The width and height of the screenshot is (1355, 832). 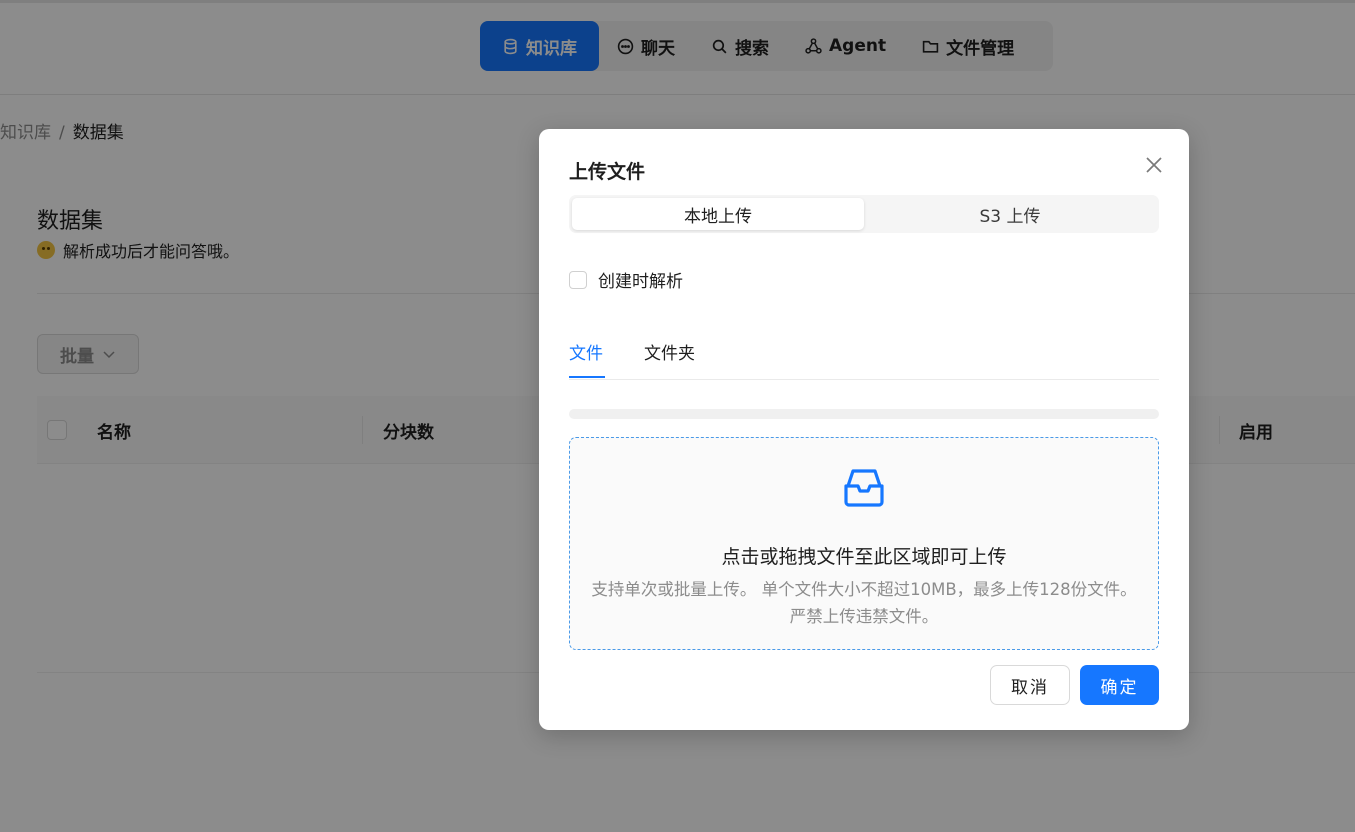 I want to click on upload-type-tabs: 文件 文件夹, so click(x=864, y=352).